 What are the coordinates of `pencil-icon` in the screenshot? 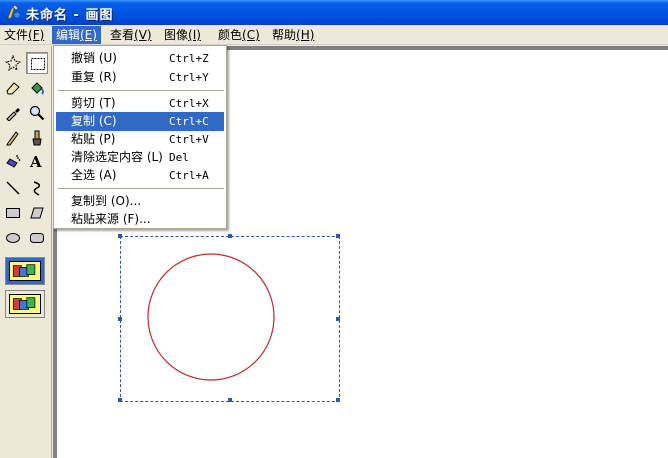 It's located at (12, 138).